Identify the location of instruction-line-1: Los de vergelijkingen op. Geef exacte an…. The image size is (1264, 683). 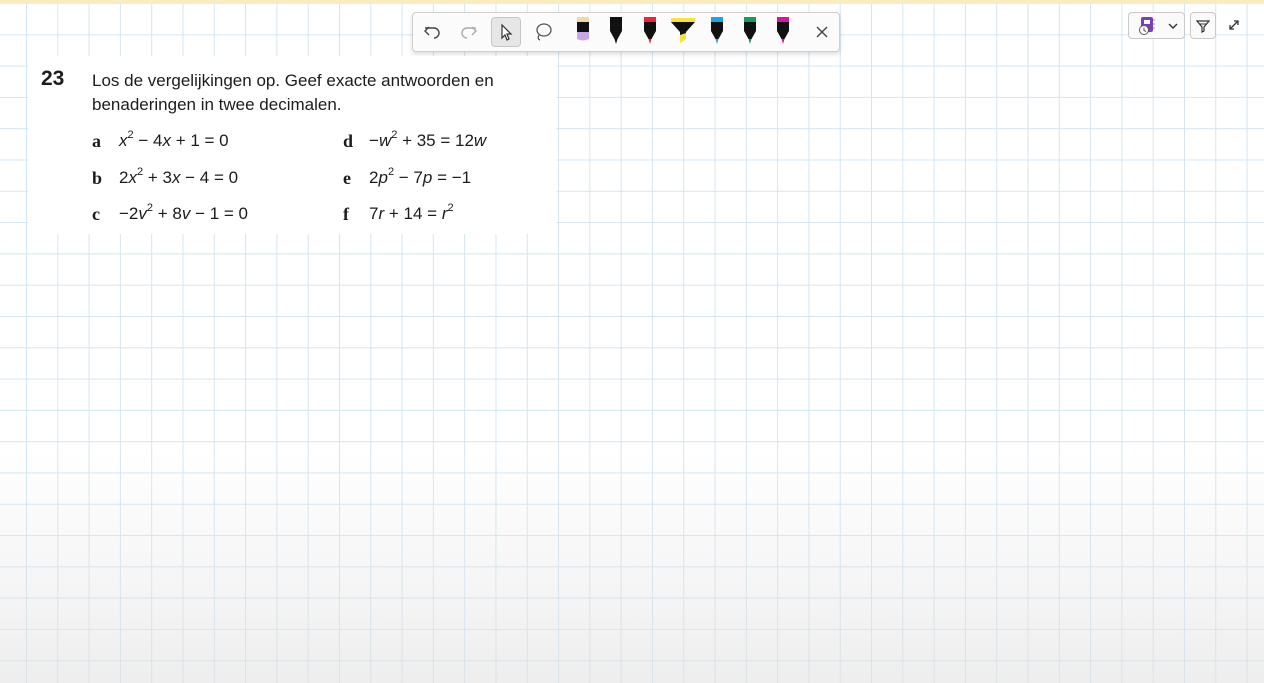
(293, 80).